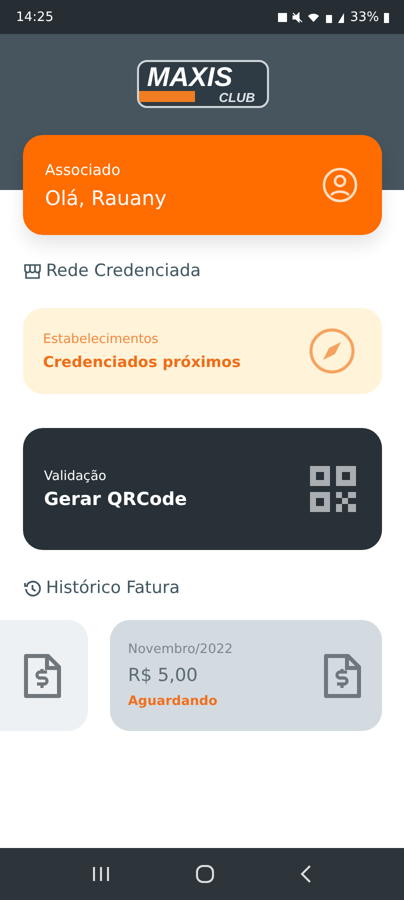 This screenshot has height=900, width=404. I want to click on recent-apps-icon, so click(101, 874).